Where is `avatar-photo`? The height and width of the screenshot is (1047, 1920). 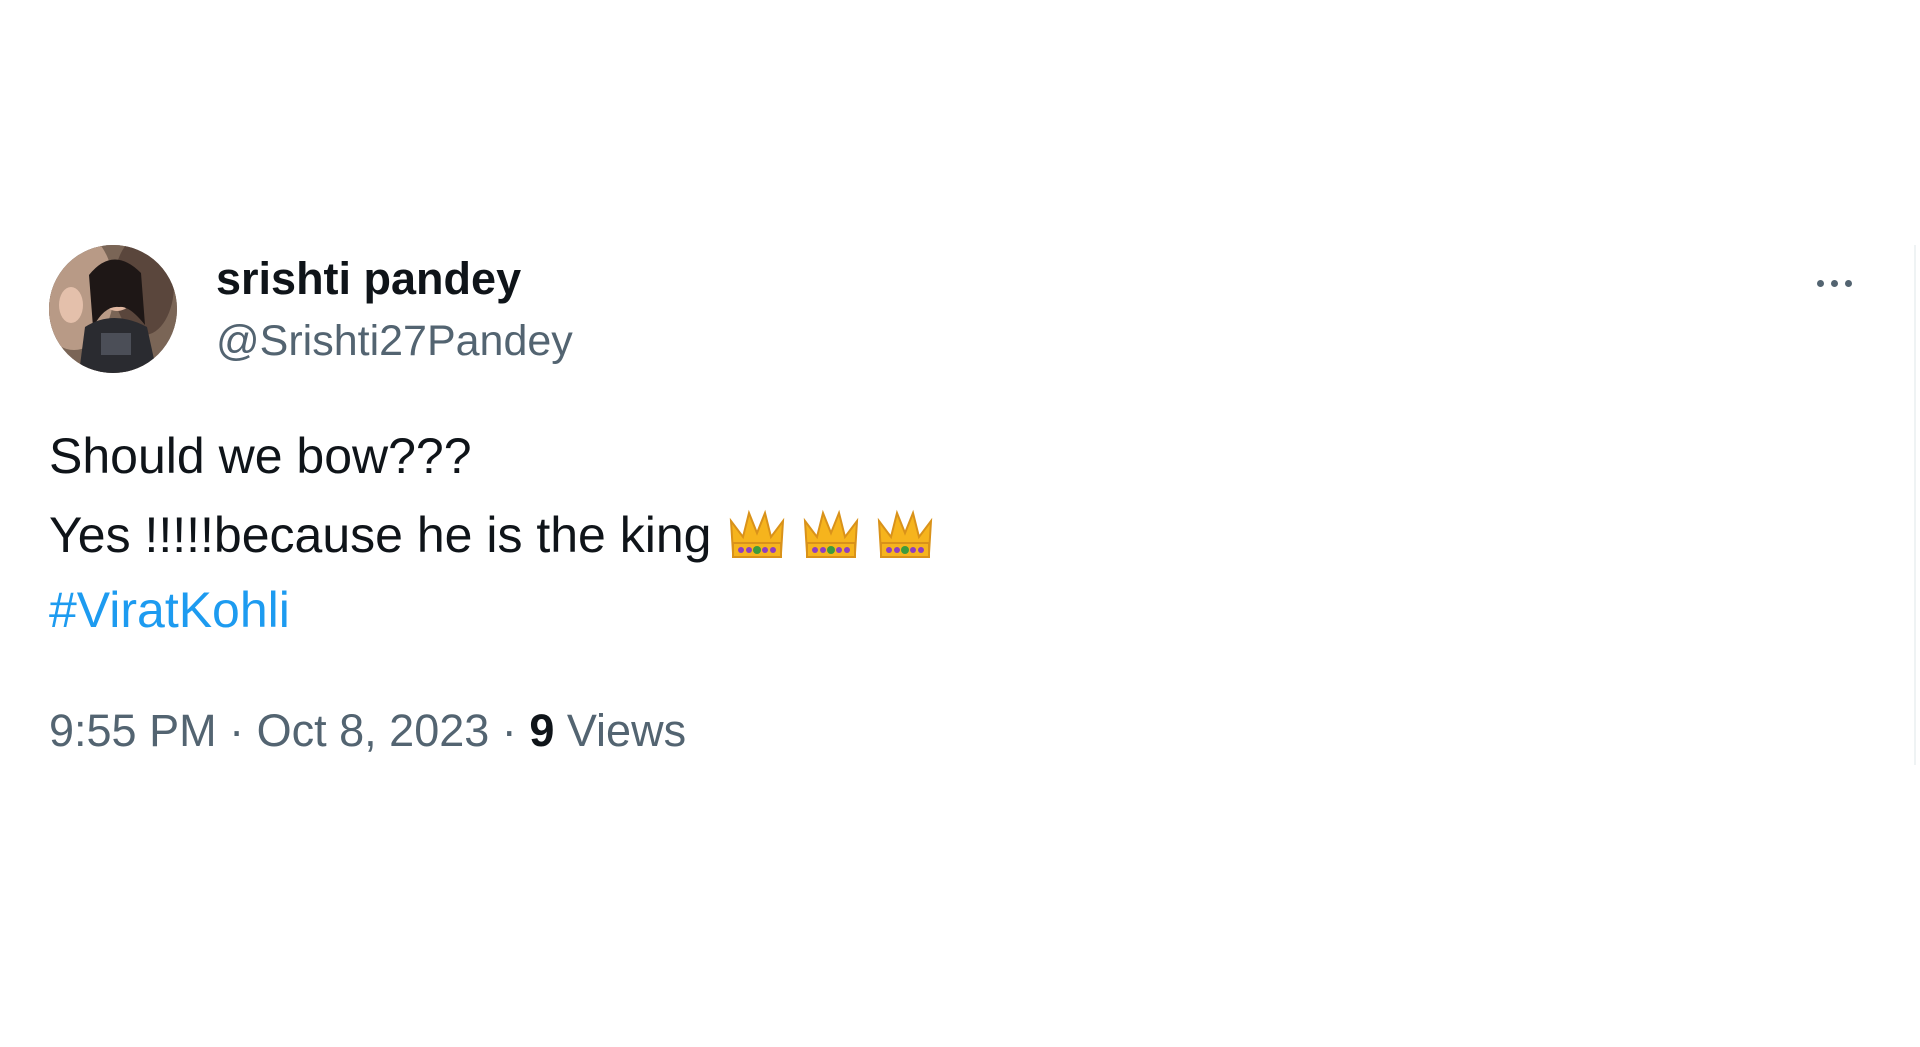
avatar-photo is located at coordinates (113, 309).